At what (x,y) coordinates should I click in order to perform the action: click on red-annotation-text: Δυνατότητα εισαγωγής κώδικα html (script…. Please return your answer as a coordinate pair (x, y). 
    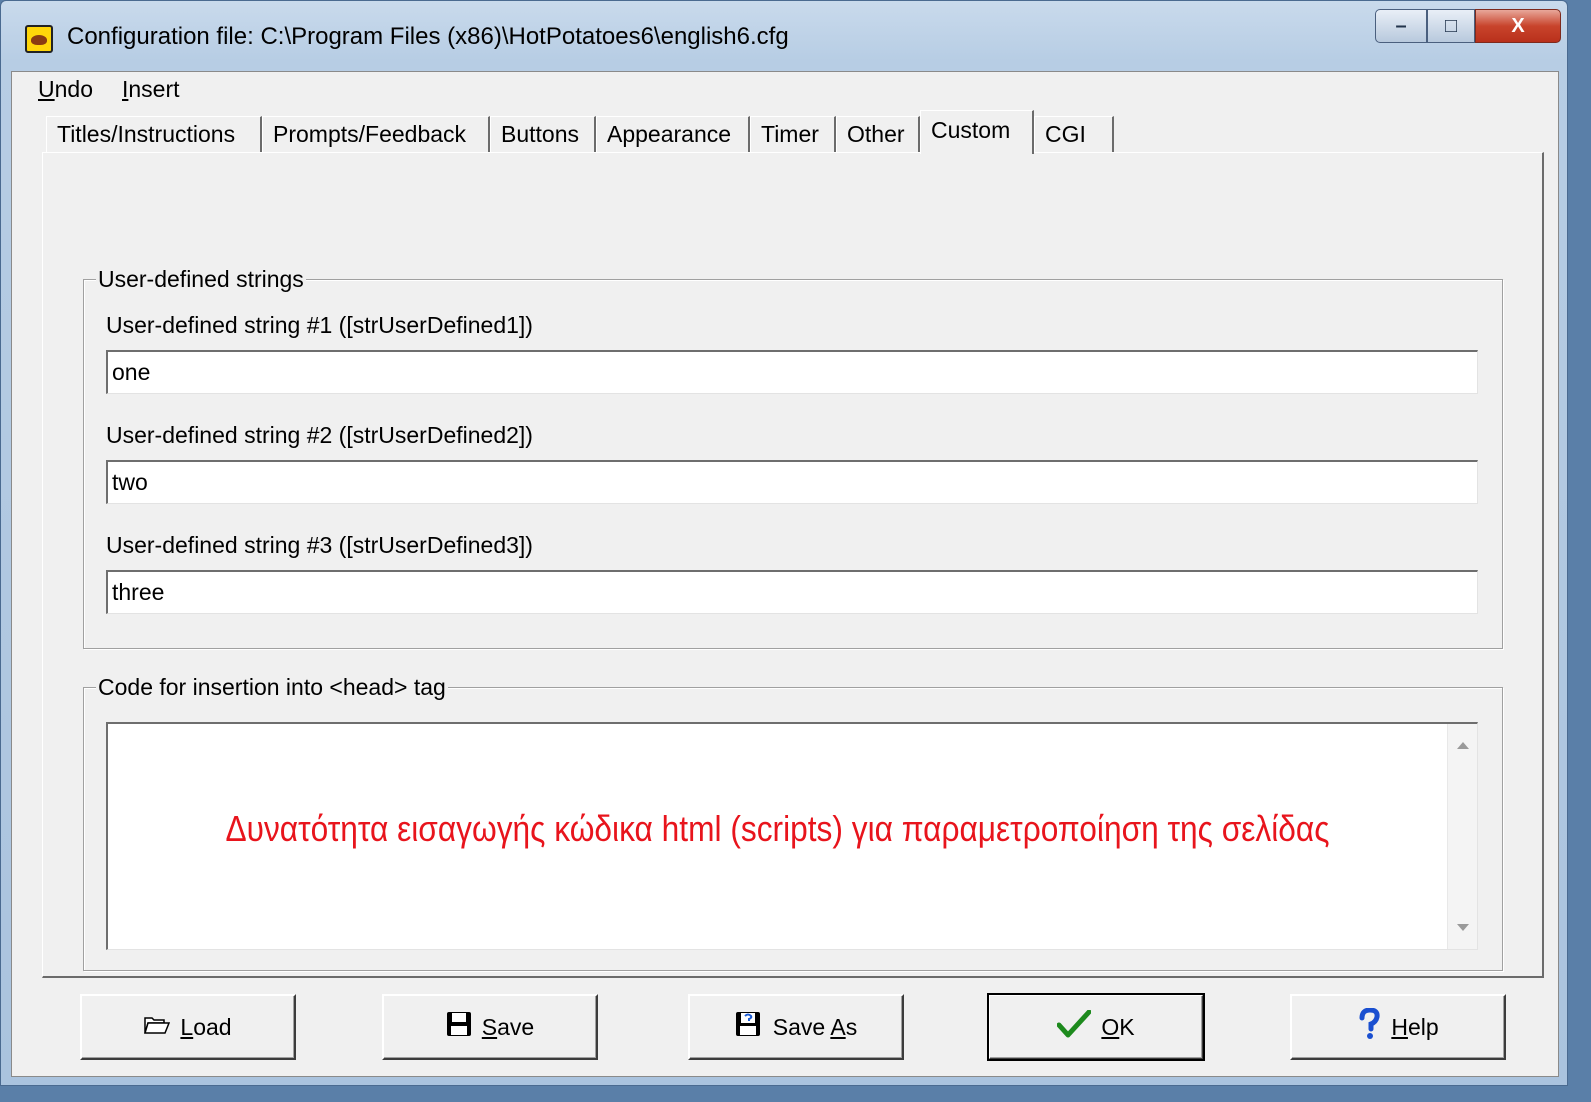
    Looking at the image, I should click on (777, 828).